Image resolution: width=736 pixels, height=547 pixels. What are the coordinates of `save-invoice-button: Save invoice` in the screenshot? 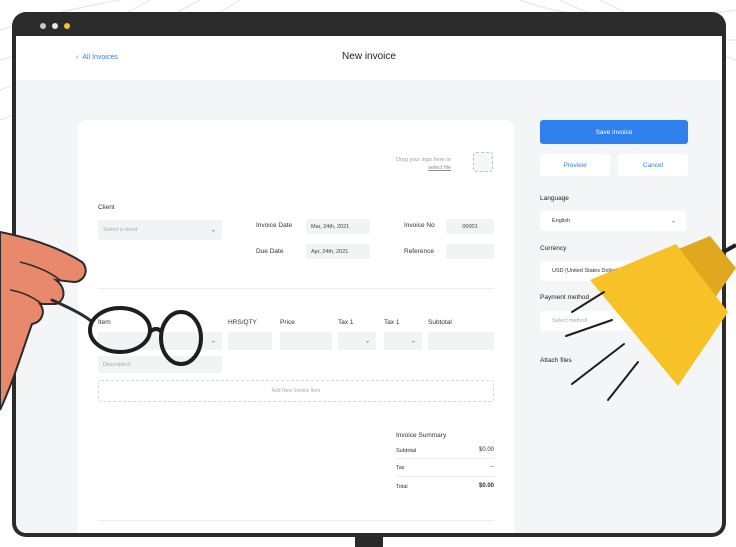 It's located at (614, 132).